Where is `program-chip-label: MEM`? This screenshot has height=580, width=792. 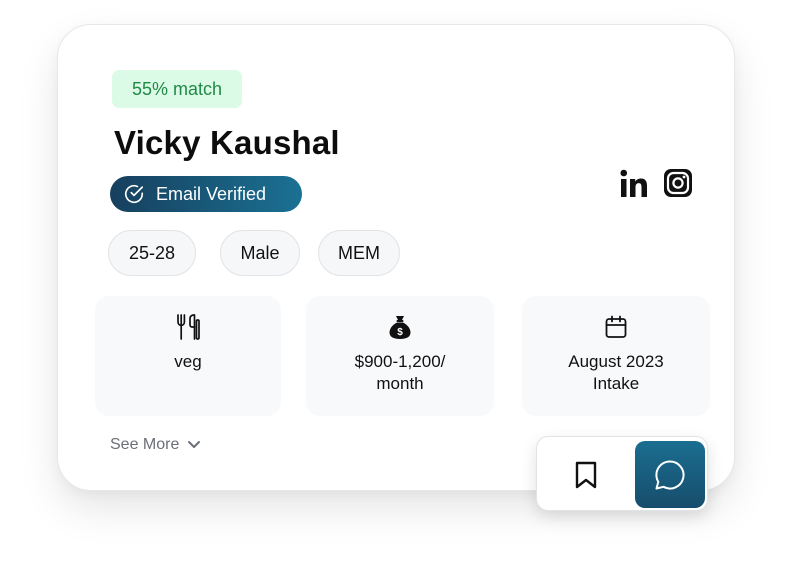
program-chip-label: MEM is located at coordinates (359, 252).